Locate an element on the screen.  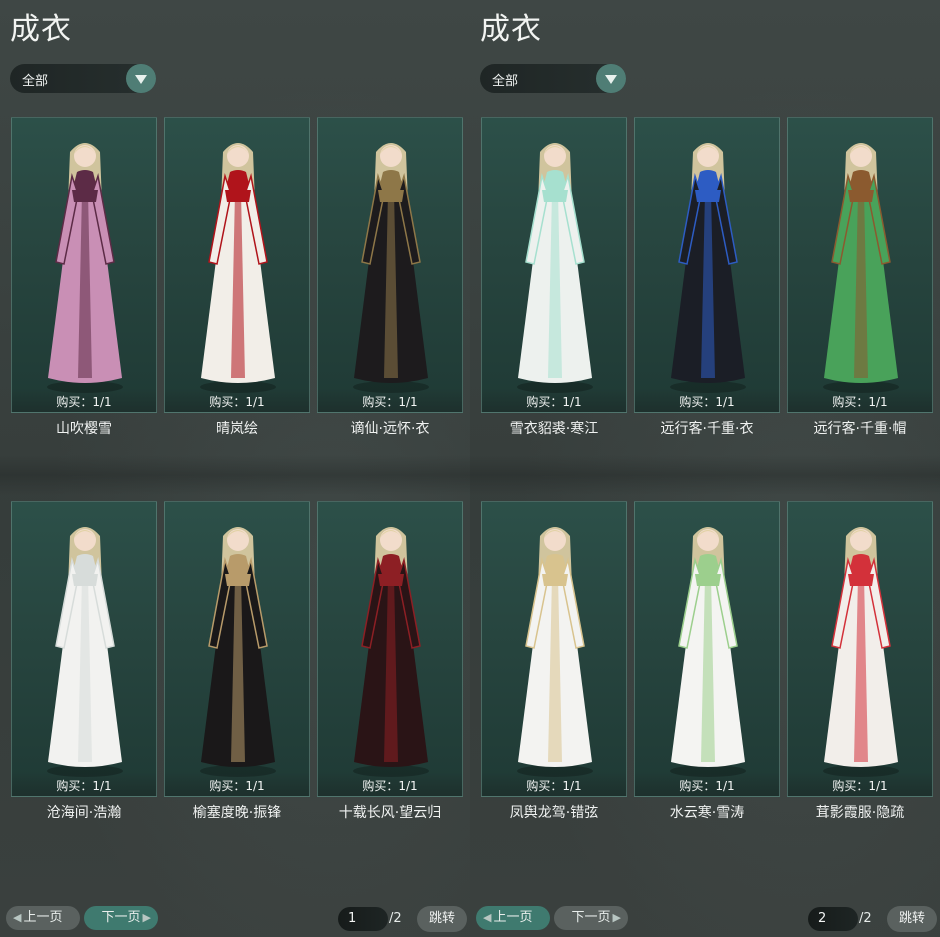
outfit-name: 凤舆龙驾·错弦 is located at coordinates (554, 813).